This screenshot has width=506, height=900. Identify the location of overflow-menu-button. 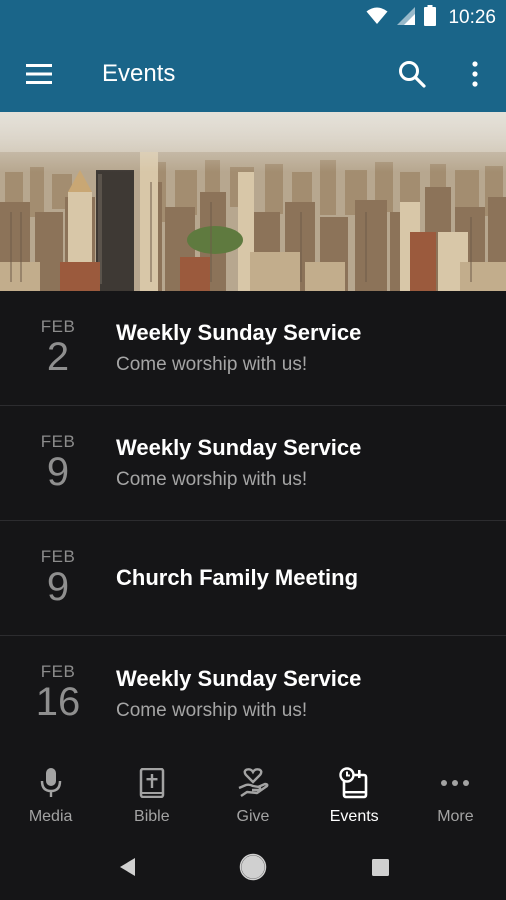
(476, 74).